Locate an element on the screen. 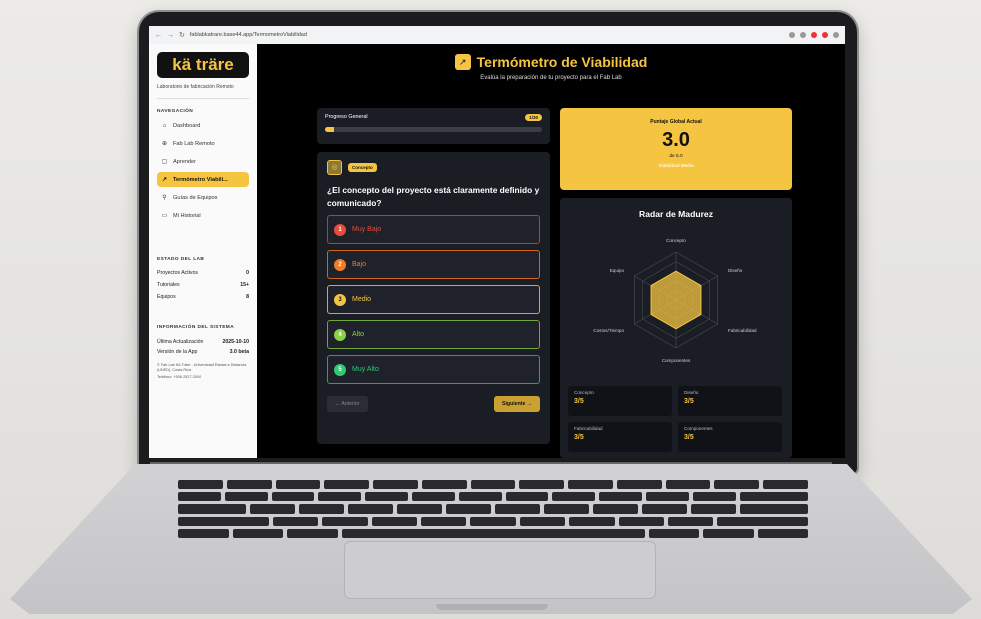 The height and width of the screenshot is (619, 981). radar-series-area is located at coordinates (676, 300).